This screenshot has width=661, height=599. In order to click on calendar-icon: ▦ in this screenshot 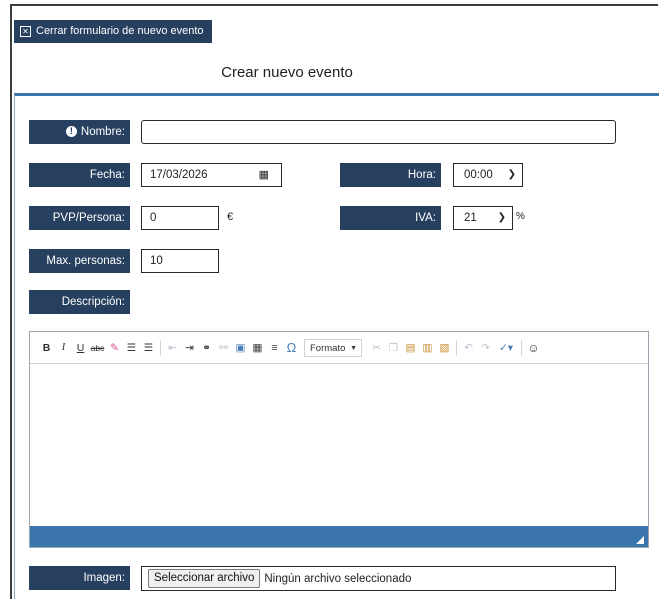, I will do `click(264, 175)`.